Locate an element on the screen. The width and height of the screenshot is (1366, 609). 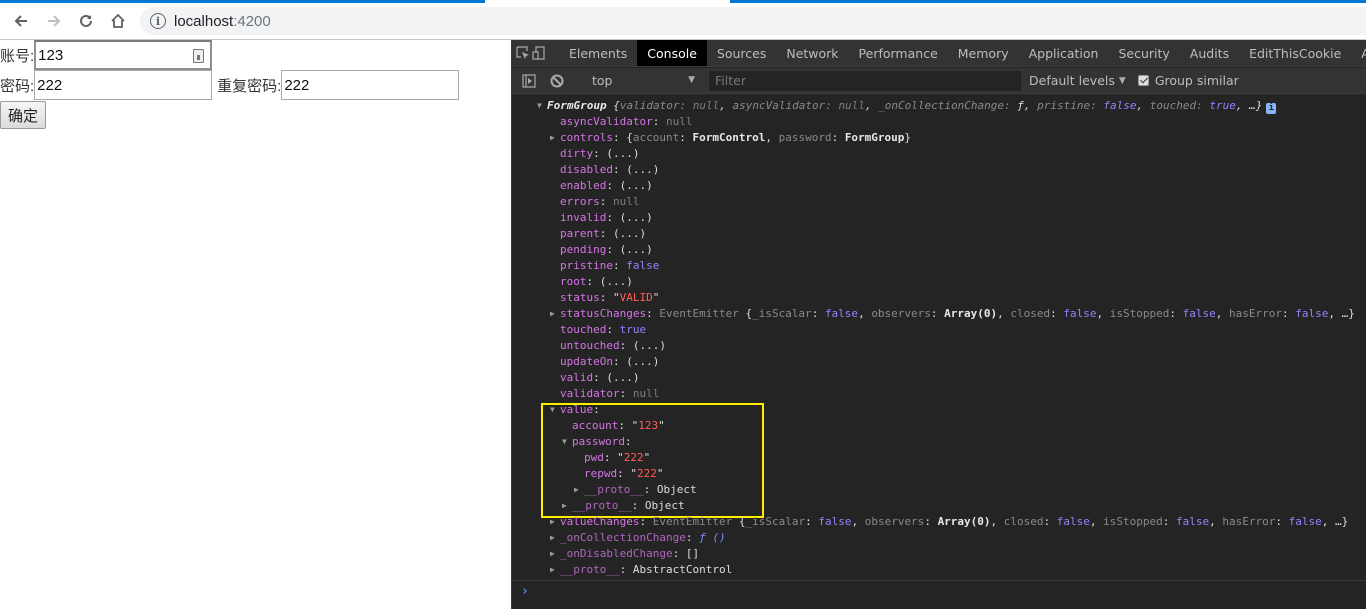
context-selector: top ▼ is located at coordinates (641, 81).